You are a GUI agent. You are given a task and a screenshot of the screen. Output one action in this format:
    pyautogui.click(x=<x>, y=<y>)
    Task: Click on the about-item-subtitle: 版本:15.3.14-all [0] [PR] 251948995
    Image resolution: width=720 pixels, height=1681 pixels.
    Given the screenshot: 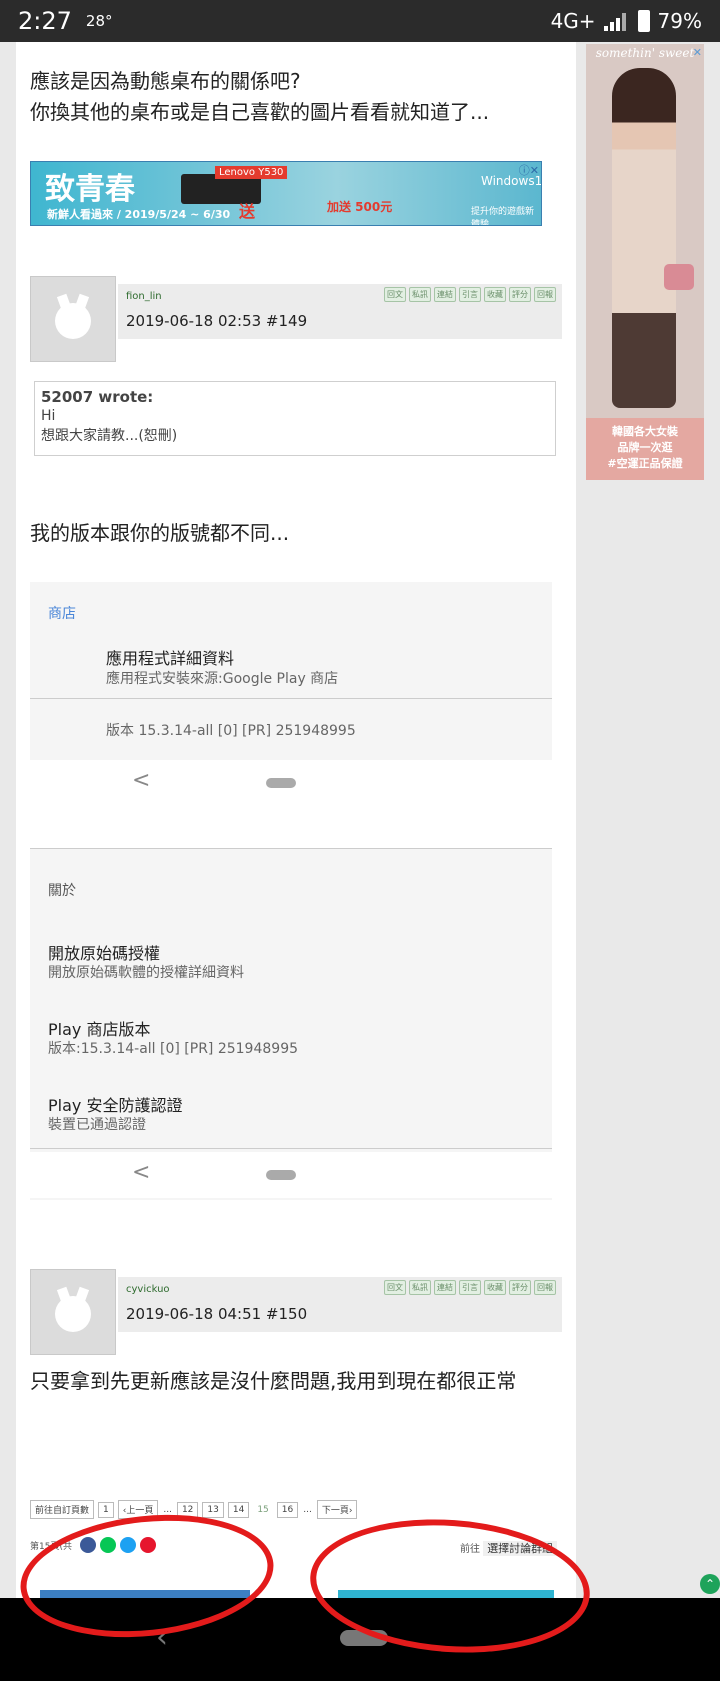 What is the action you would take?
    pyautogui.click(x=173, y=1049)
    